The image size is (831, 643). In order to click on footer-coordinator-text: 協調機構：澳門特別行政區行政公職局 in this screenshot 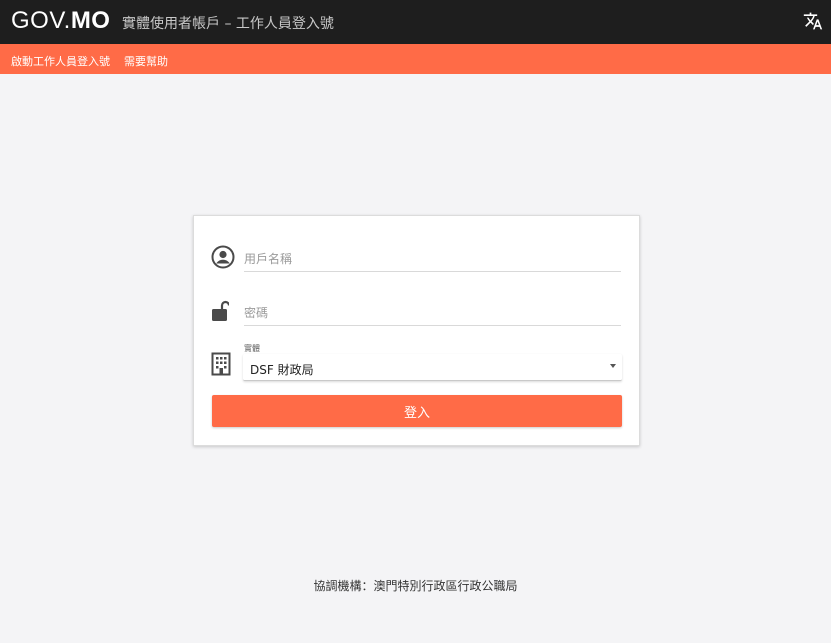, I will do `click(415, 586)`.